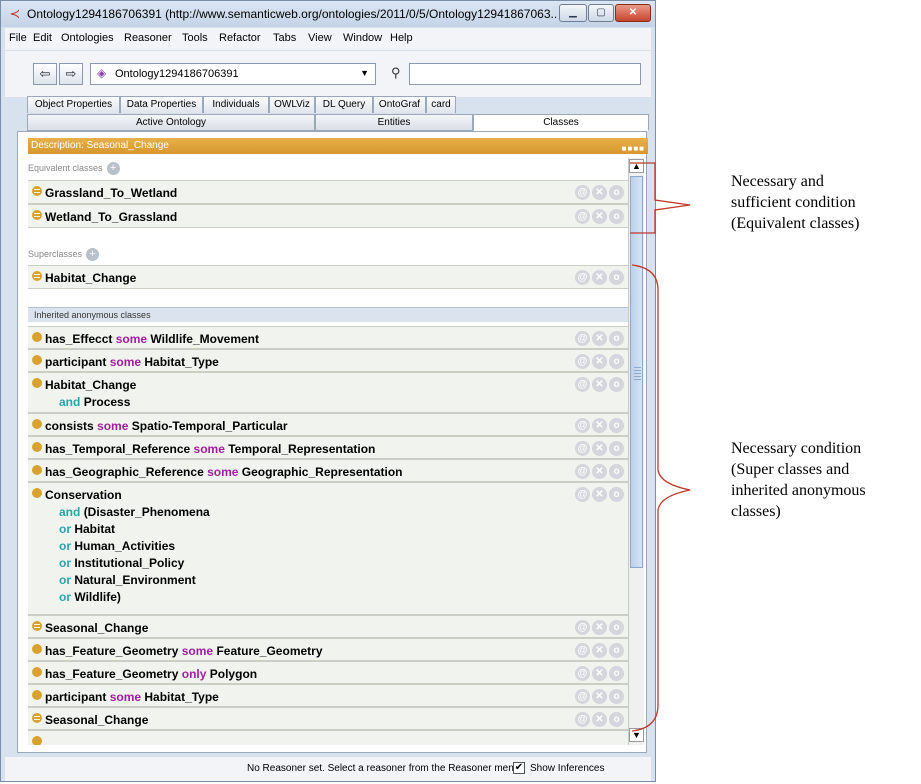 This screenshot has height=784, width=921. What do you see at coordinates (660, 198) in the screenshot?
I see `nsc-bracket` at bounding box center [660, 198].